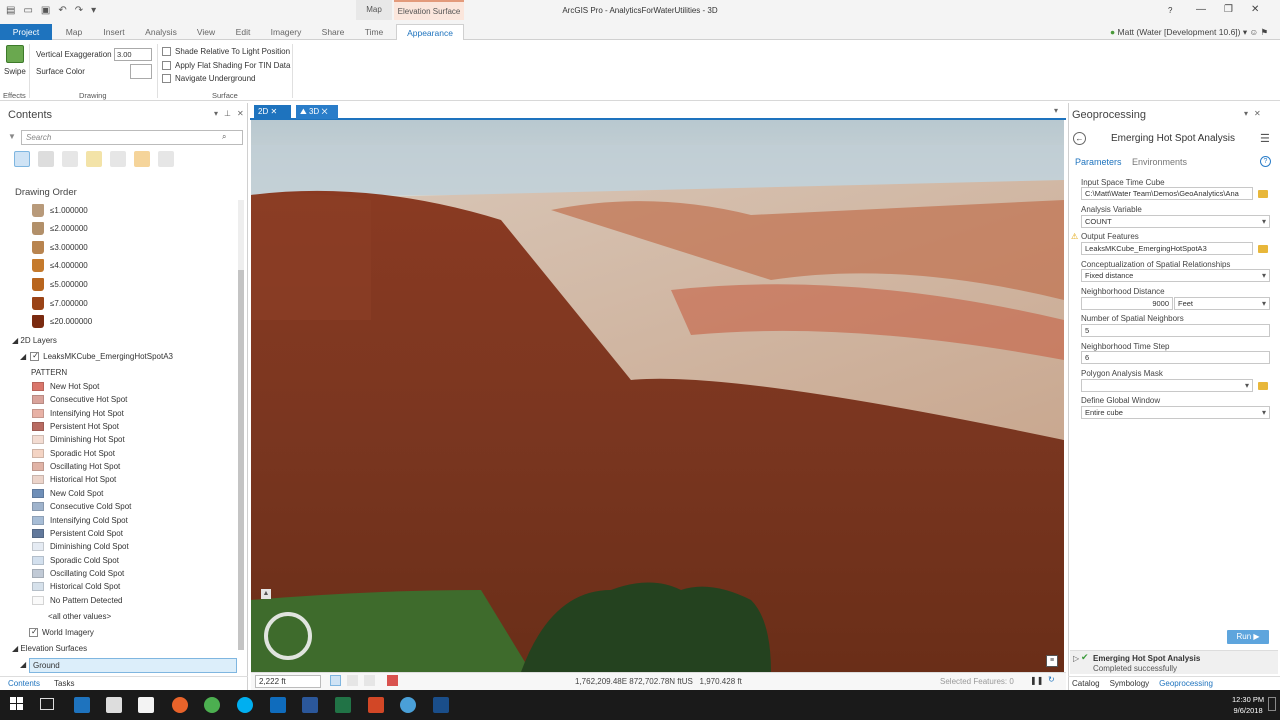  What do you see at coordinates (241, 460) in the screenshot?
I see `contents-scrollbar-thumb` at bounding box center [241, 460].